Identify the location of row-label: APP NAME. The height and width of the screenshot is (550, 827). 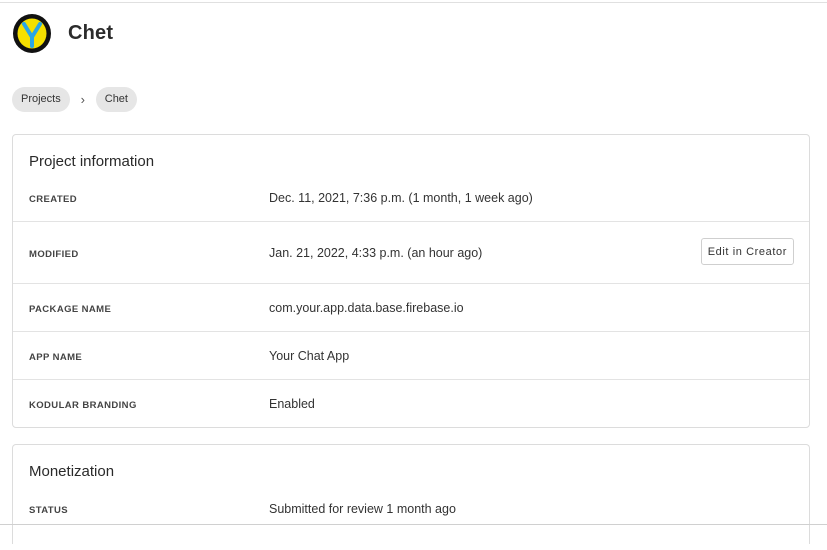
(56, 357).